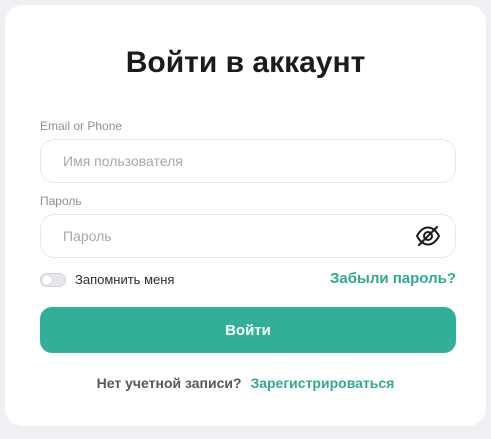  Describe the element at coordinates (245, 383) in the screenshot. I see `signup-row: Нет учетной записи? Зарегистрироваться` at that location.